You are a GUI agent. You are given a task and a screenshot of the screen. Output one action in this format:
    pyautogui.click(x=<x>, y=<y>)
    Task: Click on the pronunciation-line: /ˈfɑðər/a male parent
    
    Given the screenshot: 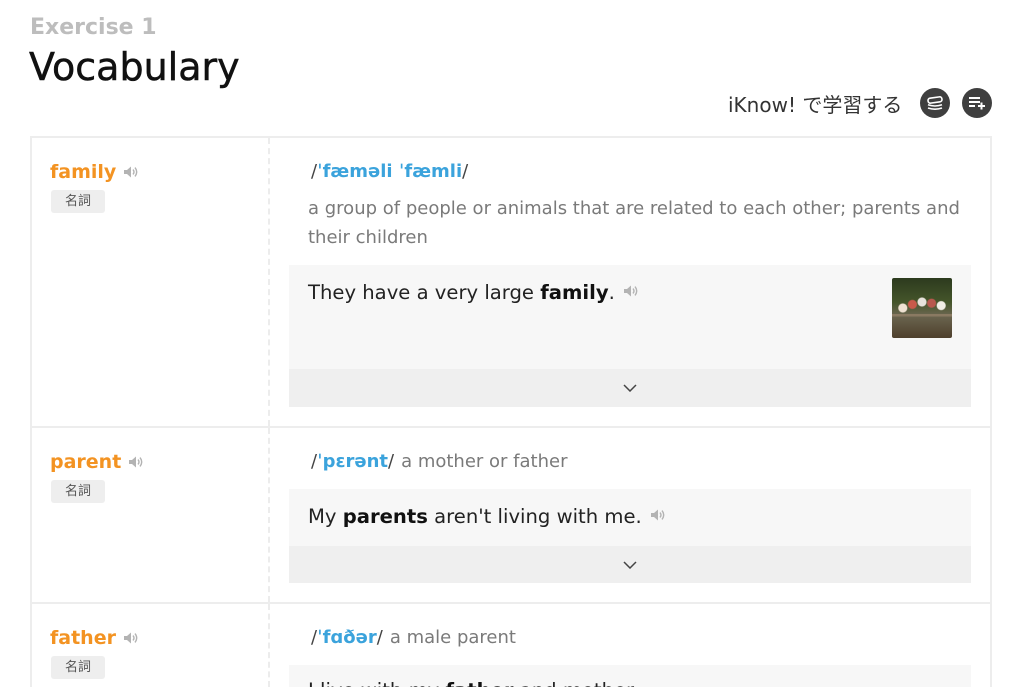 What is the action you would take?
    pyautogui.click(x=641, y=638)
    